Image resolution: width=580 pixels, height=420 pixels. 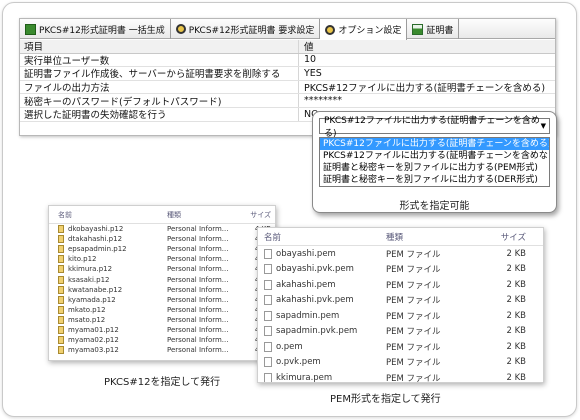 I want to click on option-item: PKCS#12ファイルに出力する(証明書チェーンを含めない), so click(x=434, y=156).